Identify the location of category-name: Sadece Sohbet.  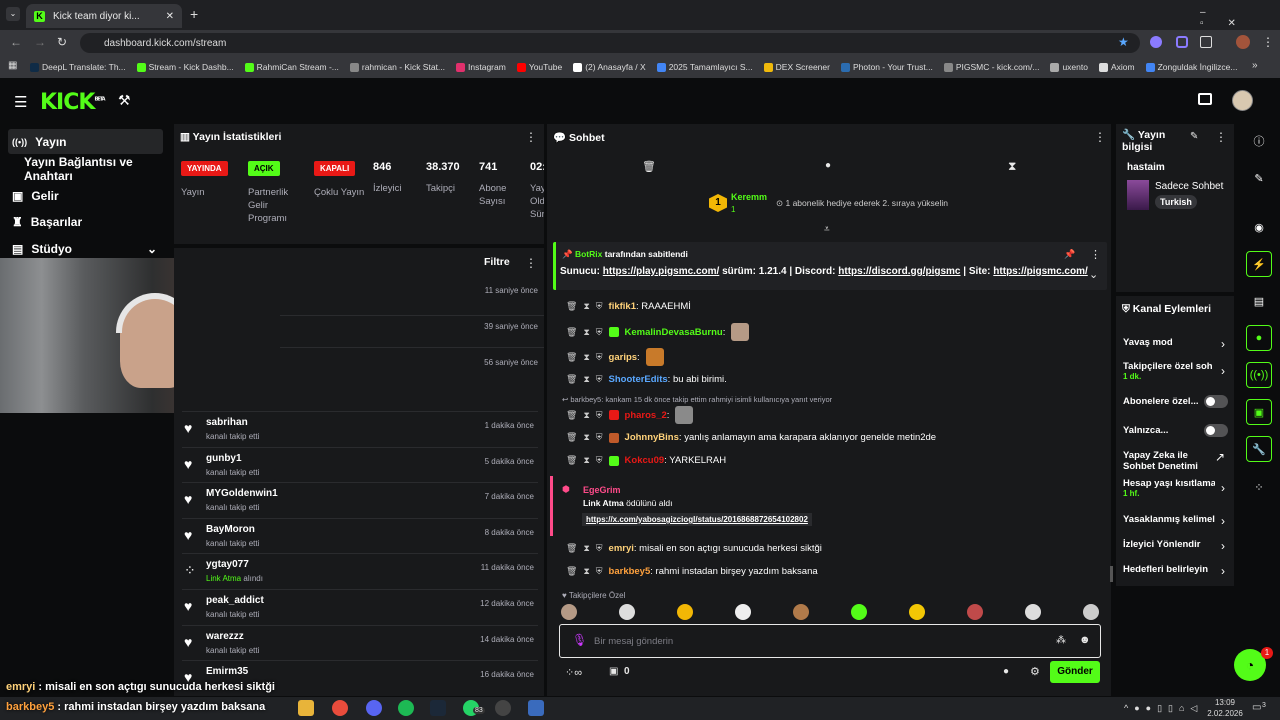
(1189, 186).